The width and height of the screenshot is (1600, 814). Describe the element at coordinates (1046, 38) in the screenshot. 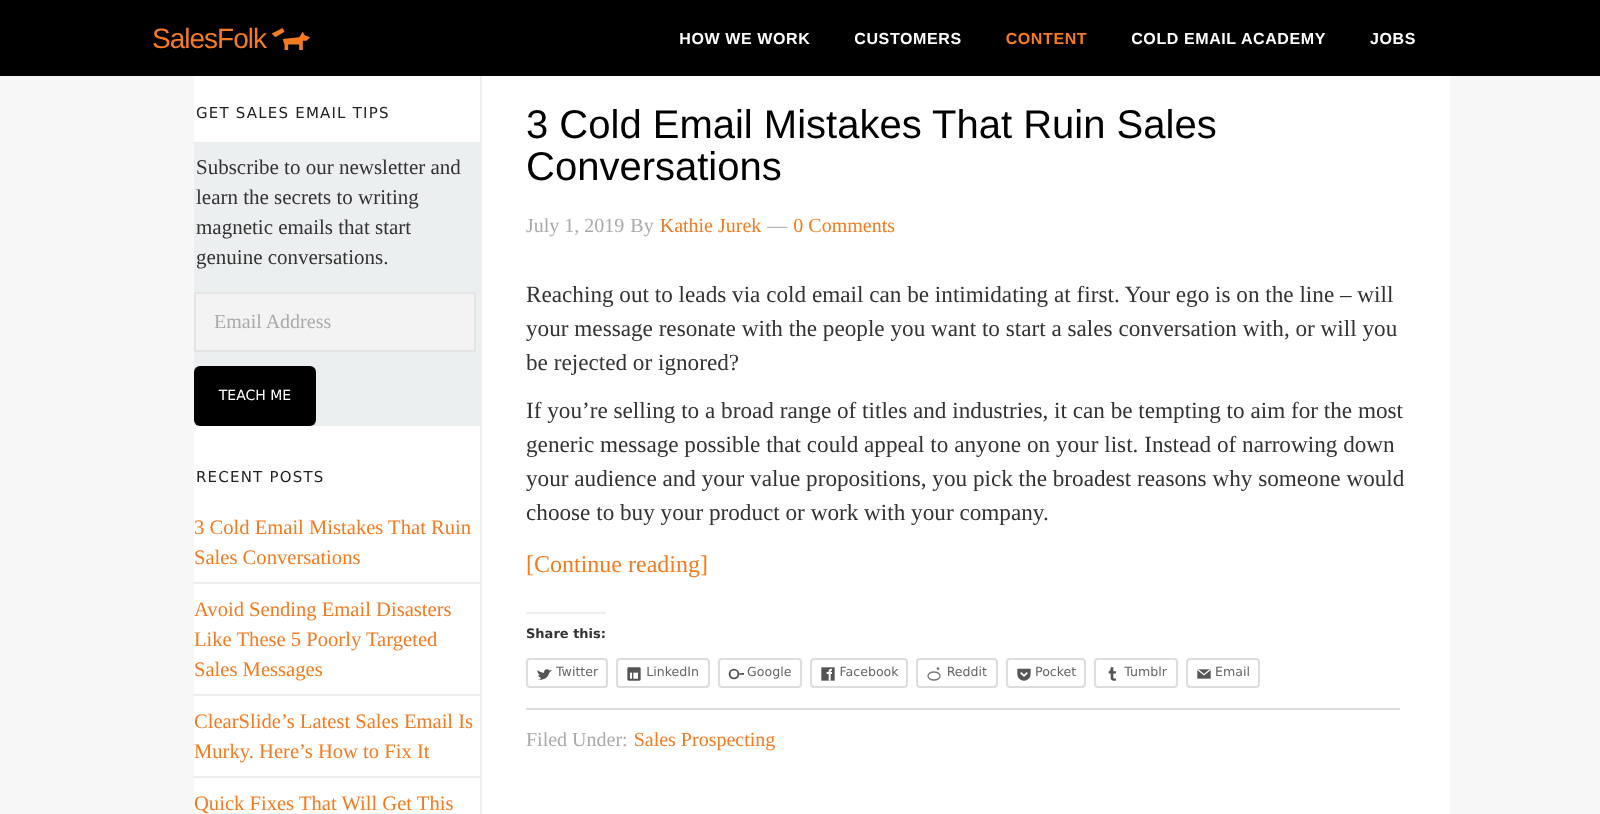

I see `nav-link: CONTENT` at that location.